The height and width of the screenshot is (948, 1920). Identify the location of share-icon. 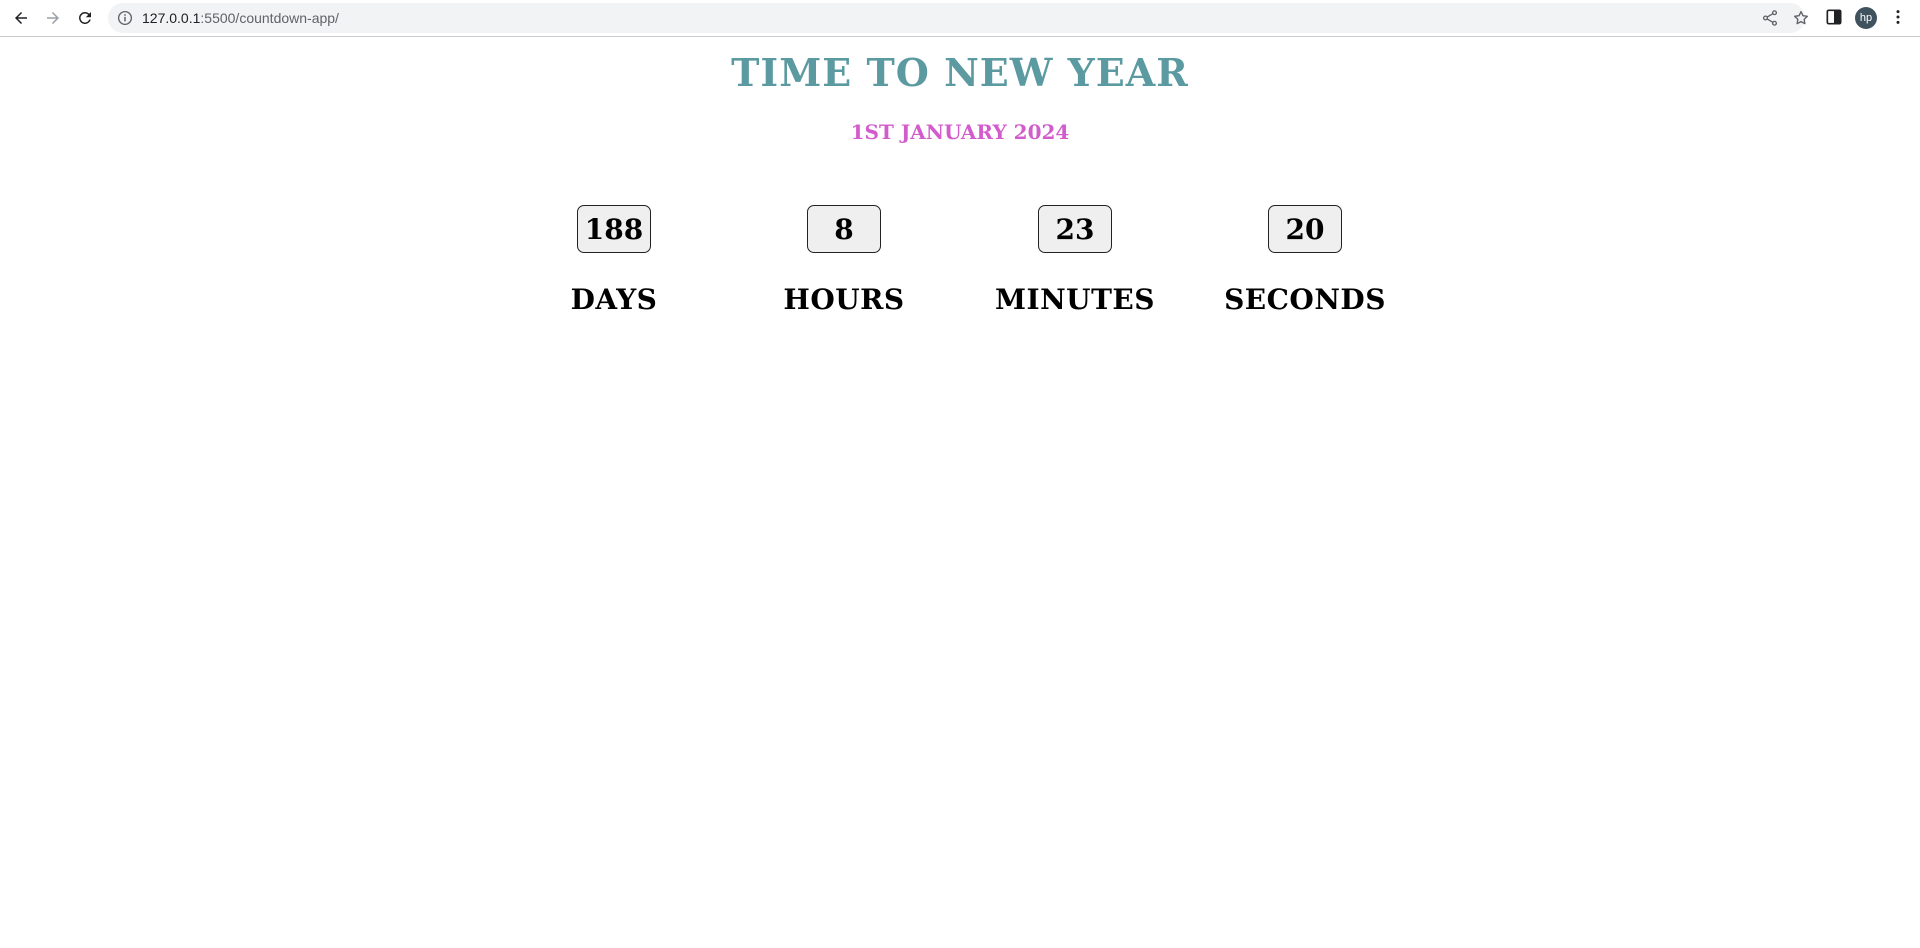
(1770, 18).